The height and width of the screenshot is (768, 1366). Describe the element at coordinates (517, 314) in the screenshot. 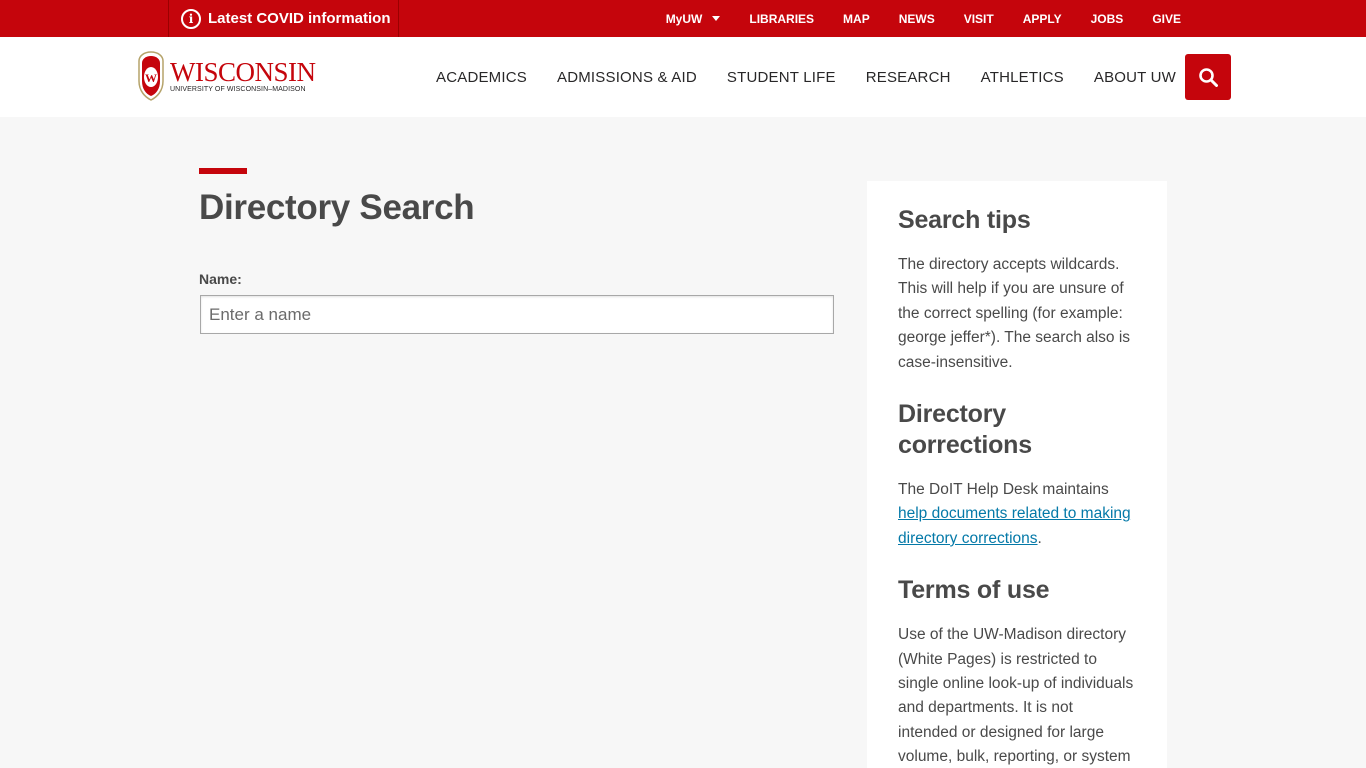

I see `name-input` at that location.